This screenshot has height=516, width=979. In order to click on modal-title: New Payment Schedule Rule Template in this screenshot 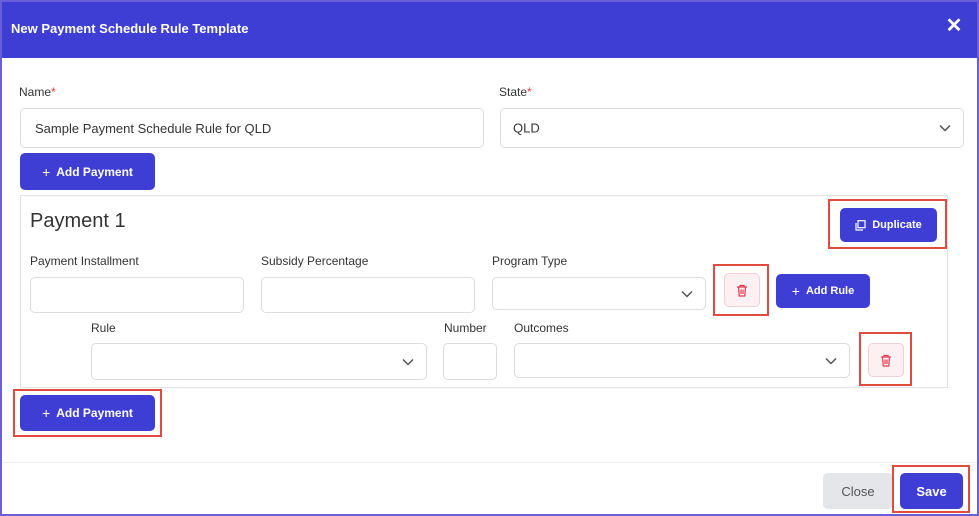, I will do `click(130, 28)`.